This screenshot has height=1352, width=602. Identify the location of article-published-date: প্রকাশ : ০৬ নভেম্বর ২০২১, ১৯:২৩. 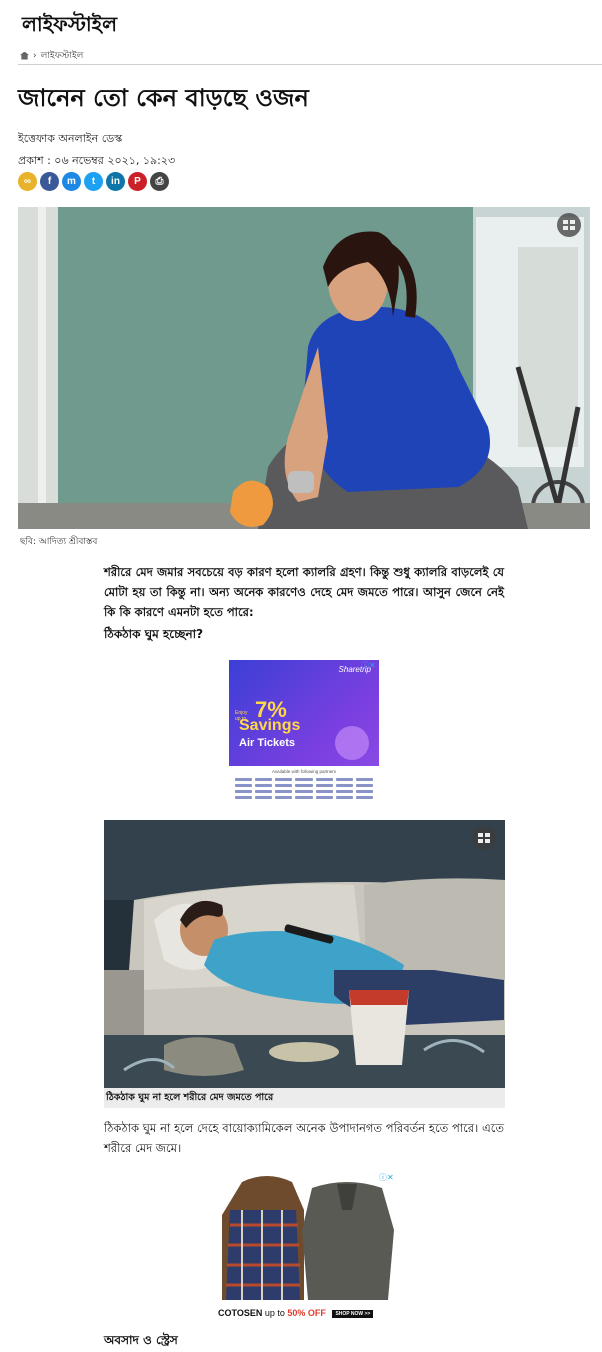
(97, 160).